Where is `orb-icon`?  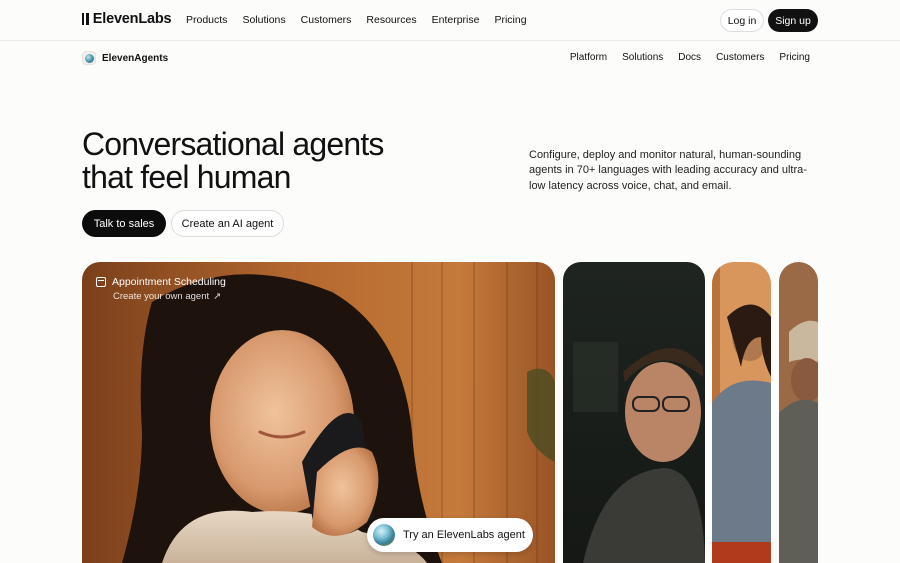
orb-icon is located at coordinates (384, 535).